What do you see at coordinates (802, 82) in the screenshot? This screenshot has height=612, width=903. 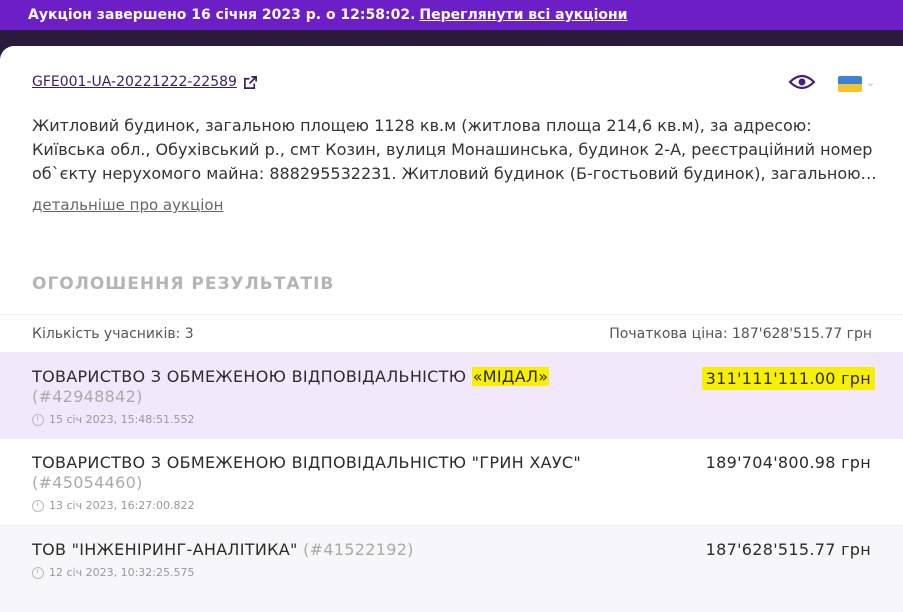 I see `eye-icon` at bounding box center [802, 82].